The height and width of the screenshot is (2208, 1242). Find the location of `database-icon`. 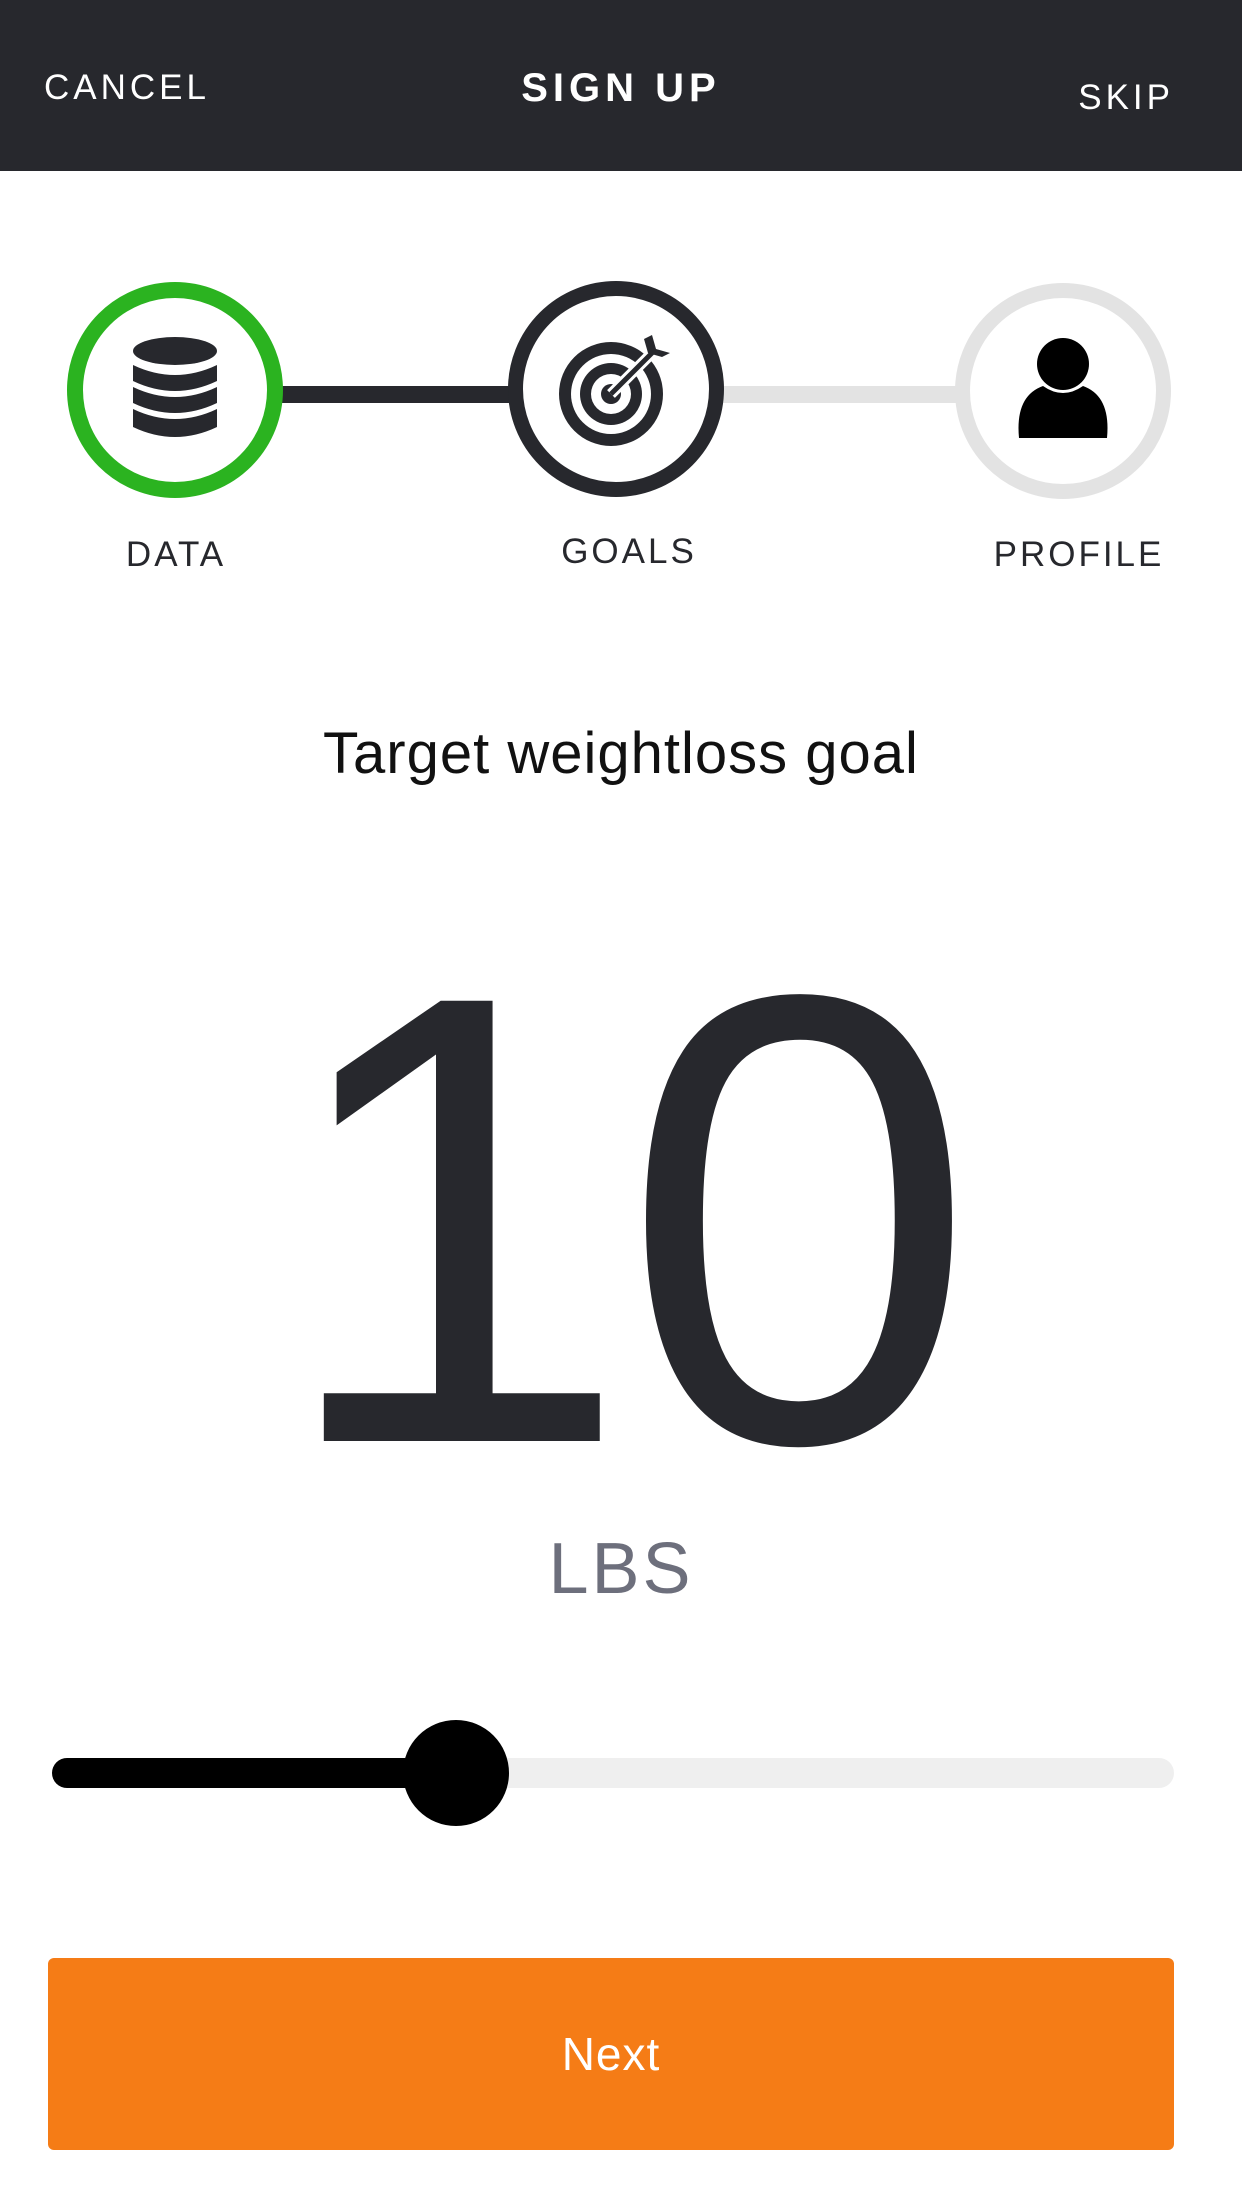

database-icon is located at coordinates (175, 387).